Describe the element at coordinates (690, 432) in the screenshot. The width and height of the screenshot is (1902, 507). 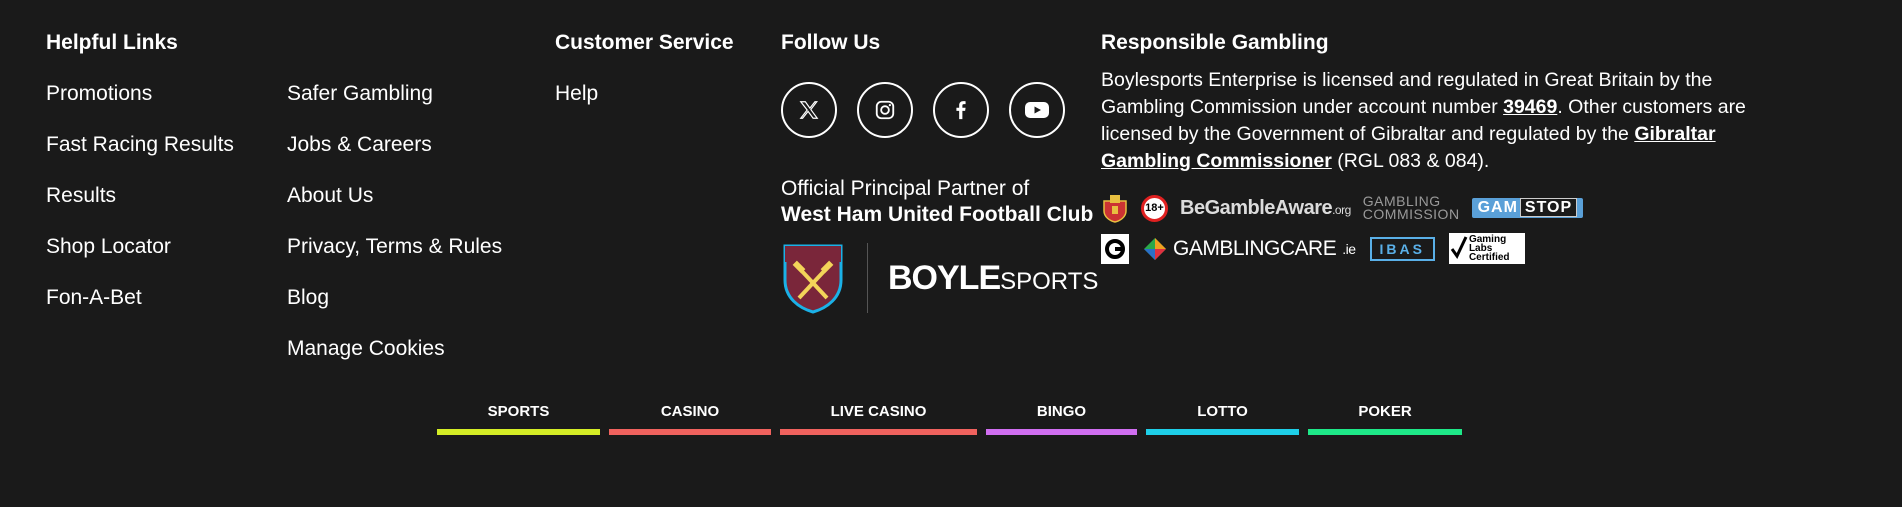
I see `product-bar-casino` at that location.